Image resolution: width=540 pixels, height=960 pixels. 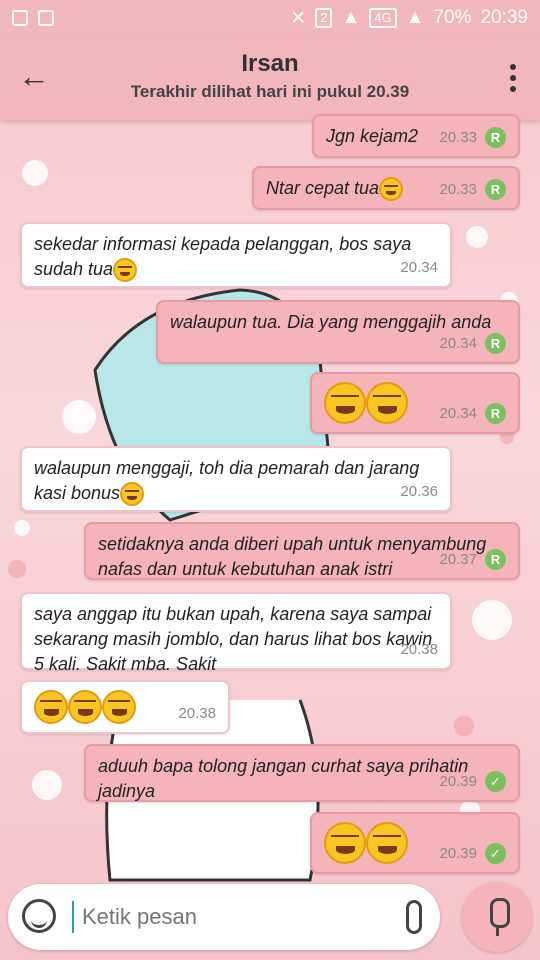 I want to click on mute-icon: ✕, so click(x=298, y=18).